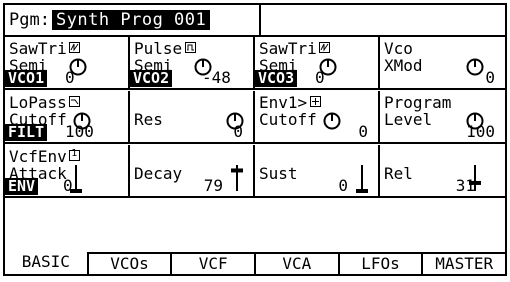 The height and width of the screenshot is (282, 510). I want to click on header-bar: Pgm: Synth Prog 001, so click(255, 21).